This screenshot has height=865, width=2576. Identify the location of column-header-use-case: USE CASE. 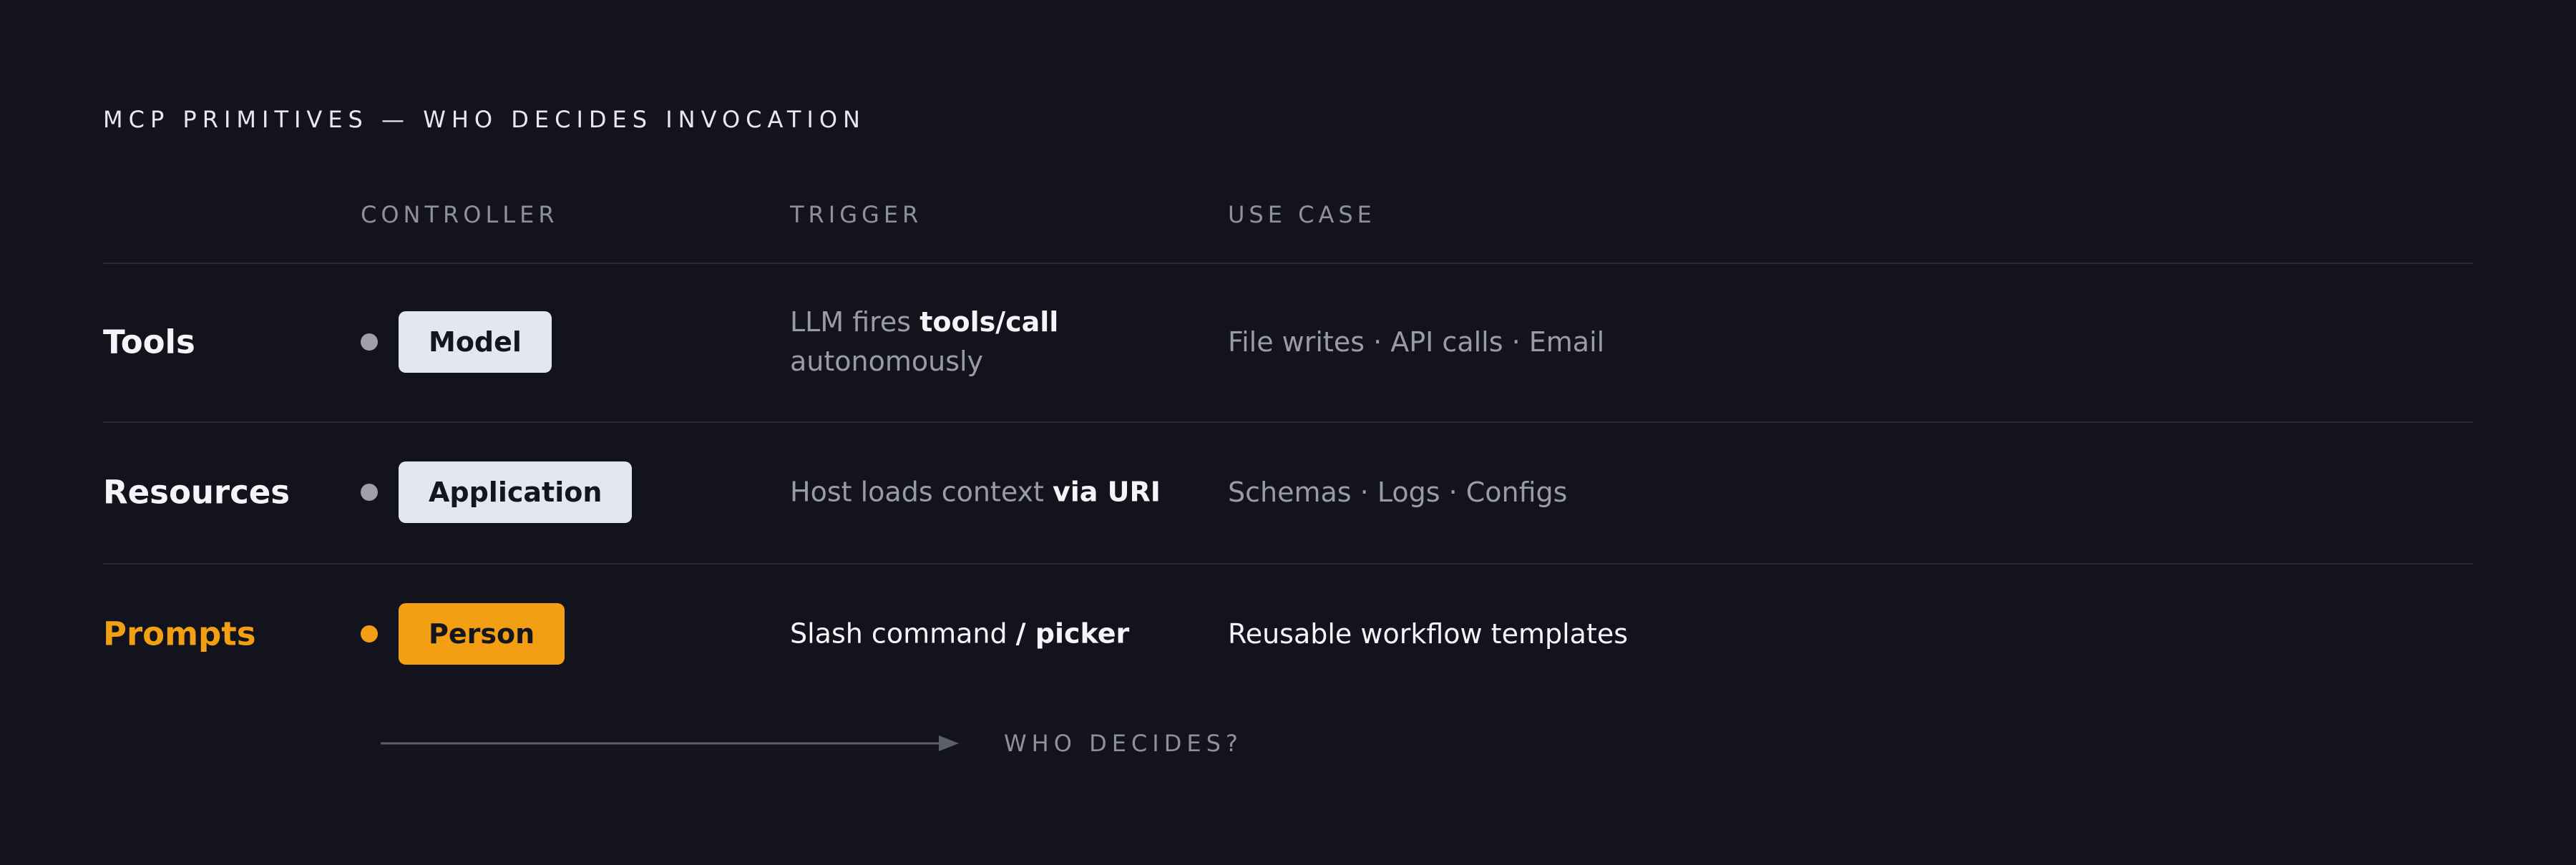
(1302, 214).